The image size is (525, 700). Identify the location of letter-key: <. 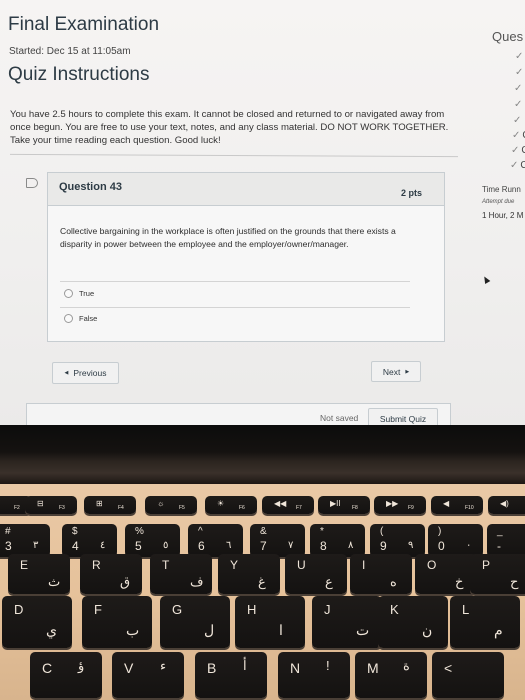
(468, 675).